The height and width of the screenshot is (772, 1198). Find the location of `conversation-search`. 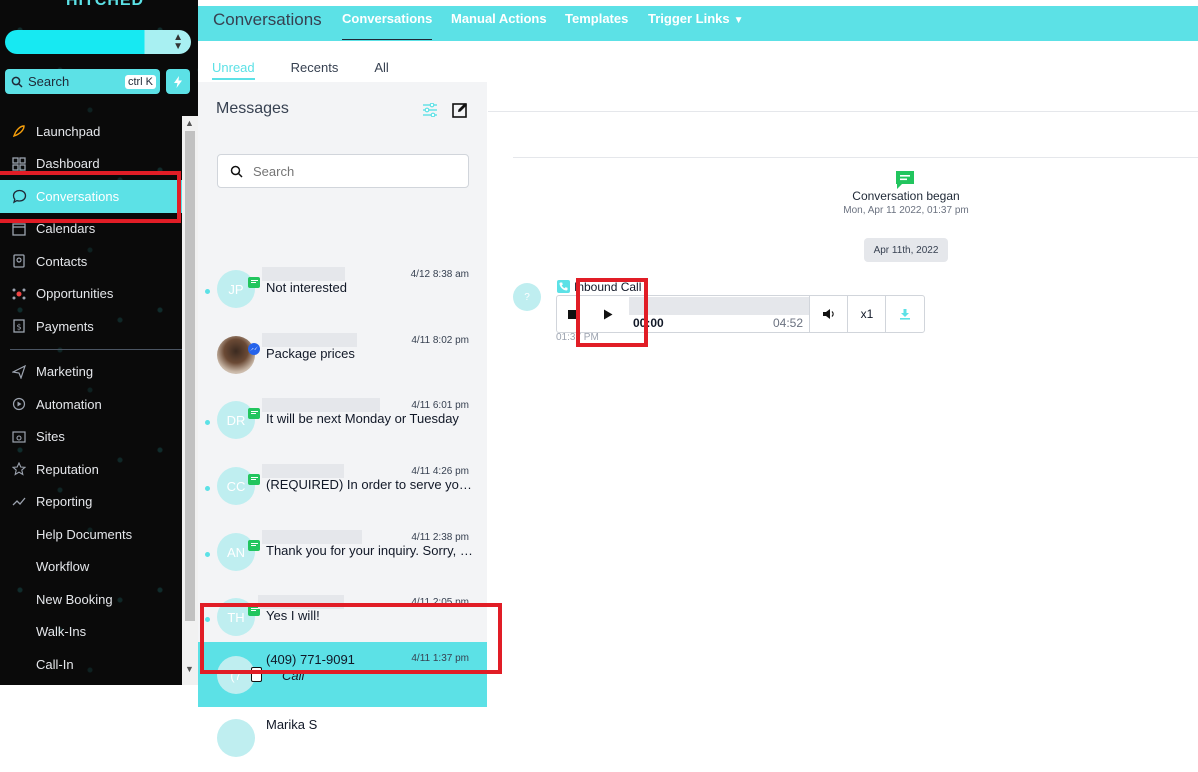

conversation-search is located at coordinates (343, 171).